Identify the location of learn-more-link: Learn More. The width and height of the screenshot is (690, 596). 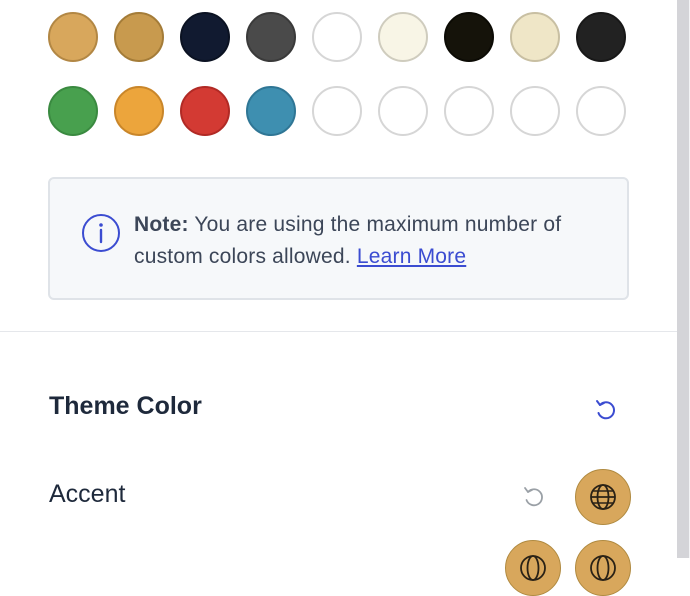
(411, 256).